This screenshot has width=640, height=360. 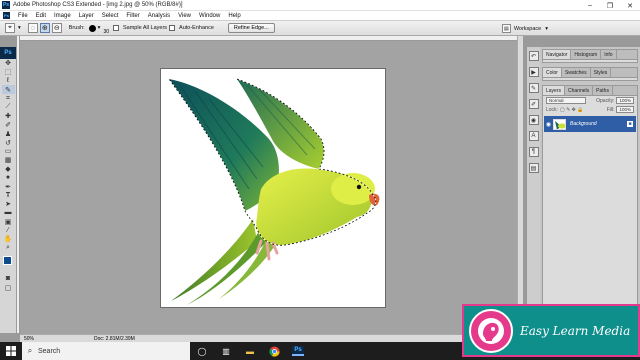 I want to click on quick-selection-tool-icon: ✎, so click(x=8, y=90).